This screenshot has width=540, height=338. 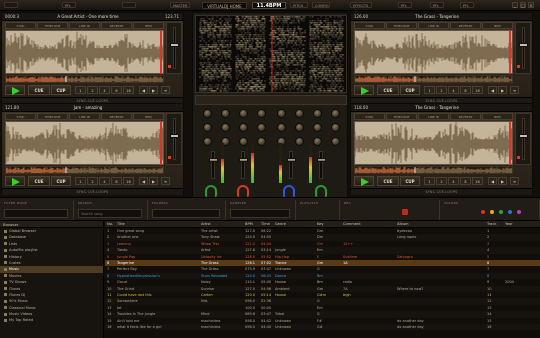 I want to click on column-header: BPM, so click(x=252, y=224).